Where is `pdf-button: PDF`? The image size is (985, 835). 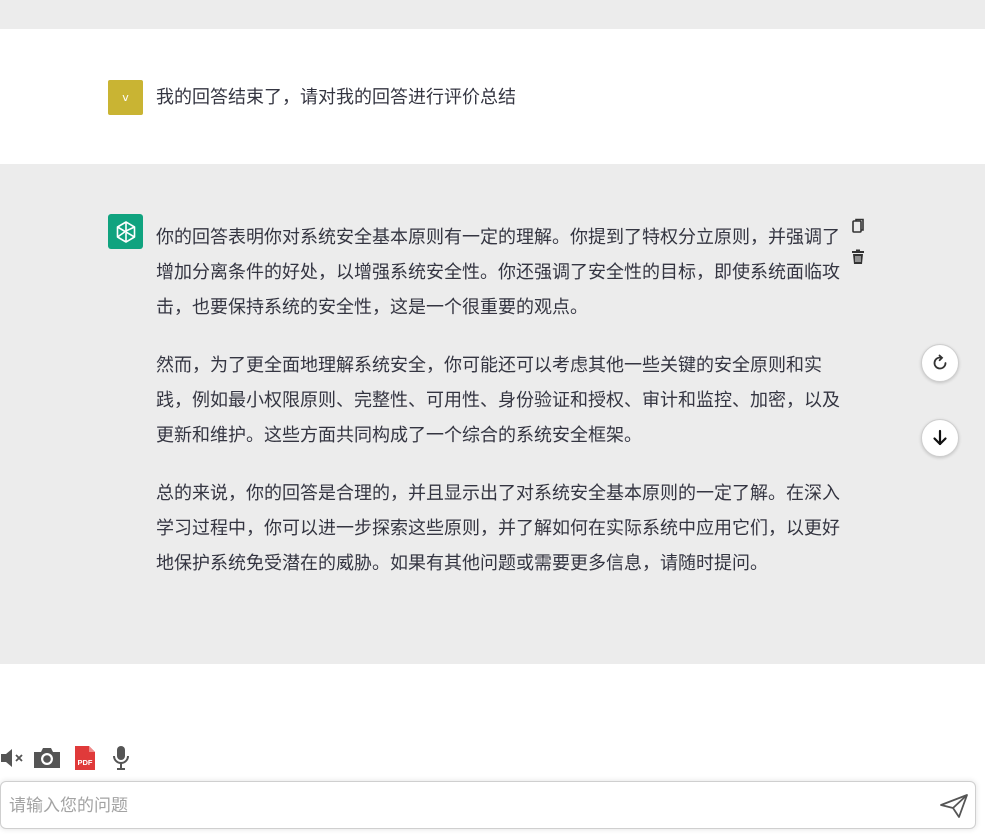
pdf-button: PDF is located at coordinates (85, 758).